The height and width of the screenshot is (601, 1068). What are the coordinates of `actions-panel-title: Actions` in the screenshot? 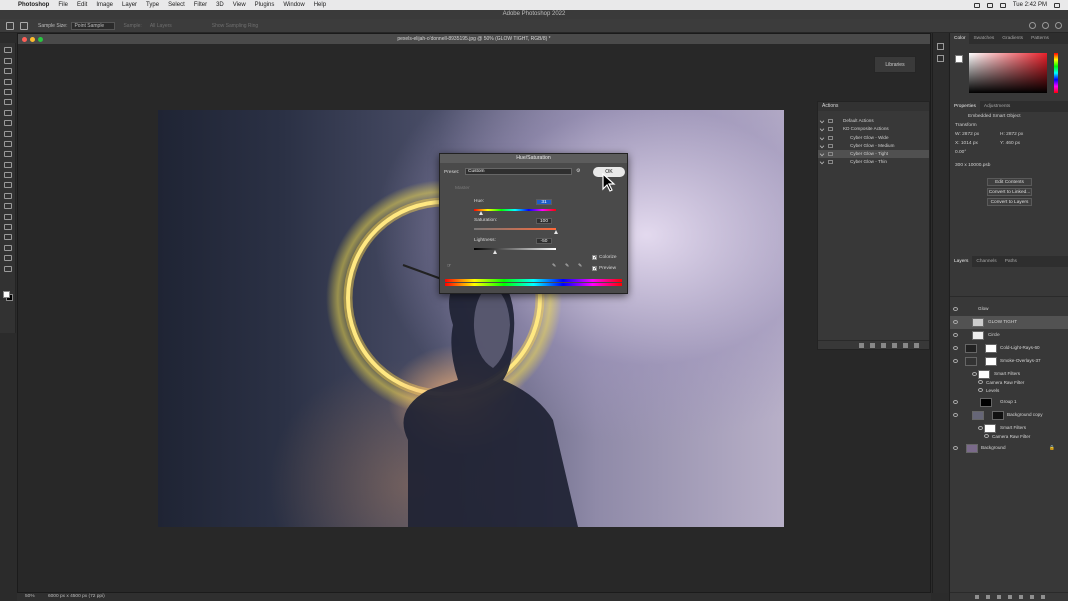 It's located at (873, 106).